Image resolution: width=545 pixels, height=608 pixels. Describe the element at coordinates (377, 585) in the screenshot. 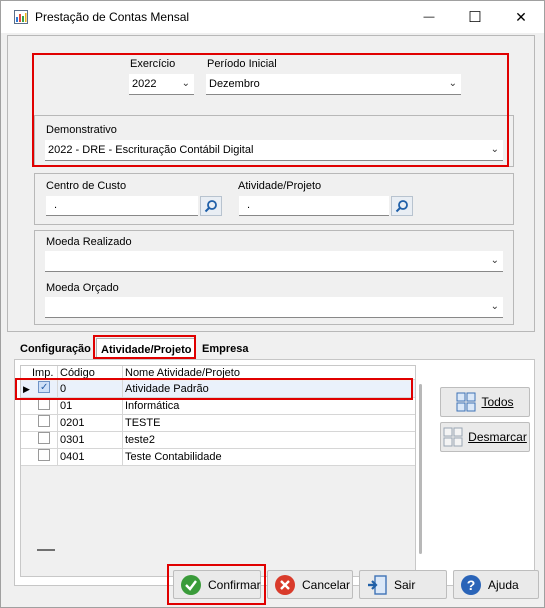

I see `exit-door-icon` at that location.